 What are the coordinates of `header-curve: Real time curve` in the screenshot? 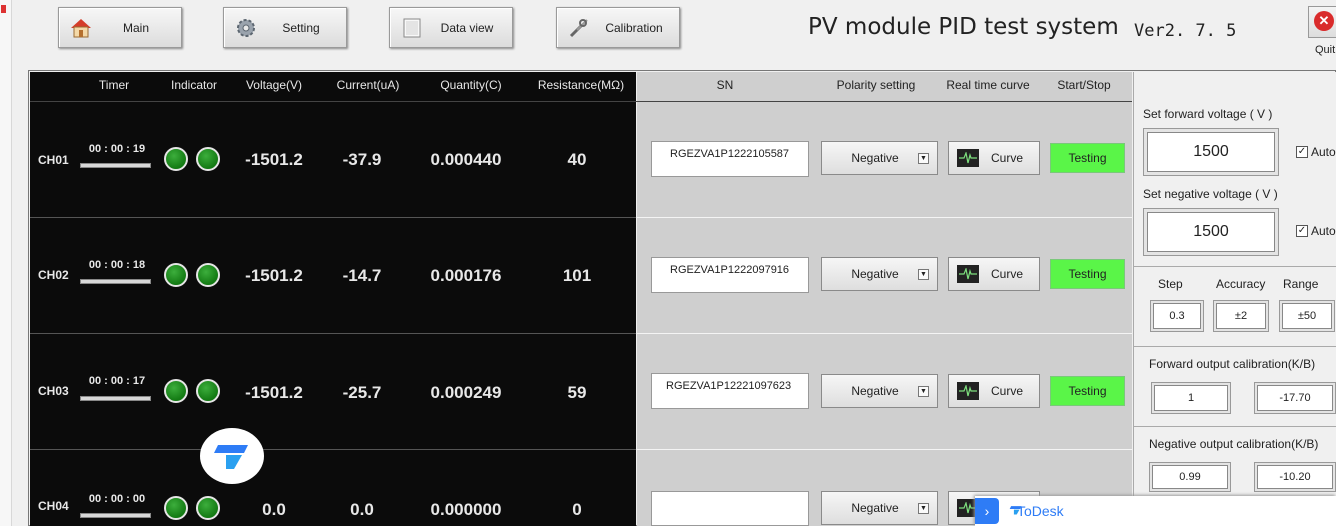 It's located at (988, 85).